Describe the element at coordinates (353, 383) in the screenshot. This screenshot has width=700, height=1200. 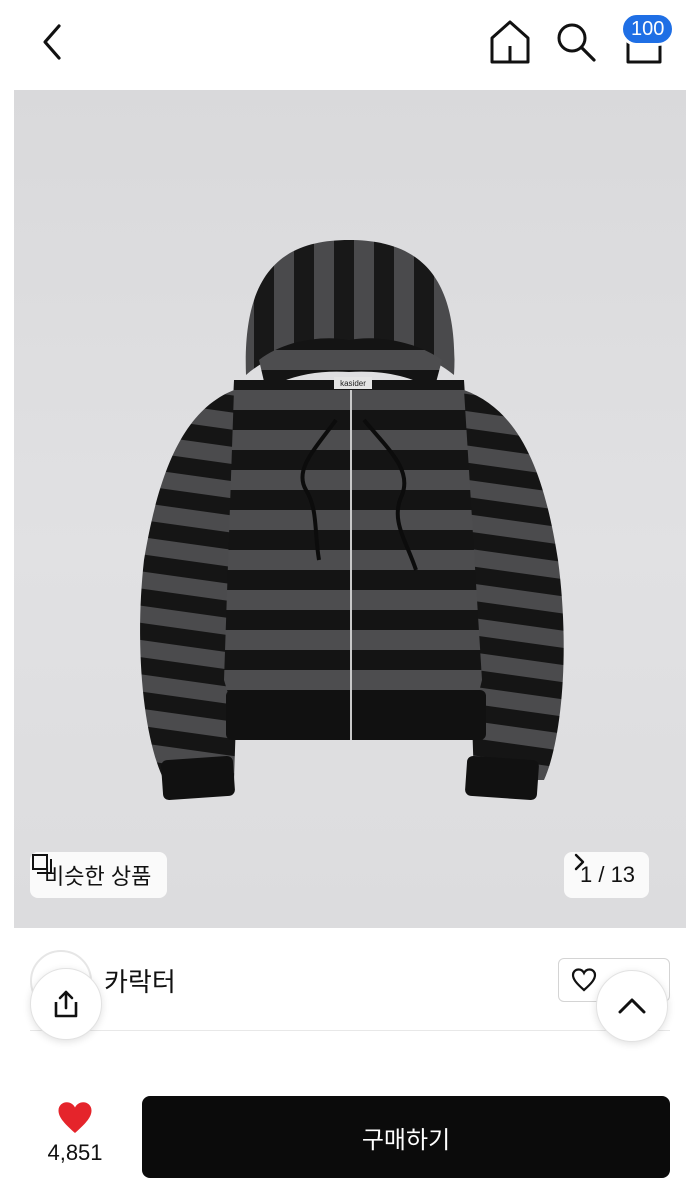
I see `garment-label-tag: kasider` at that location.